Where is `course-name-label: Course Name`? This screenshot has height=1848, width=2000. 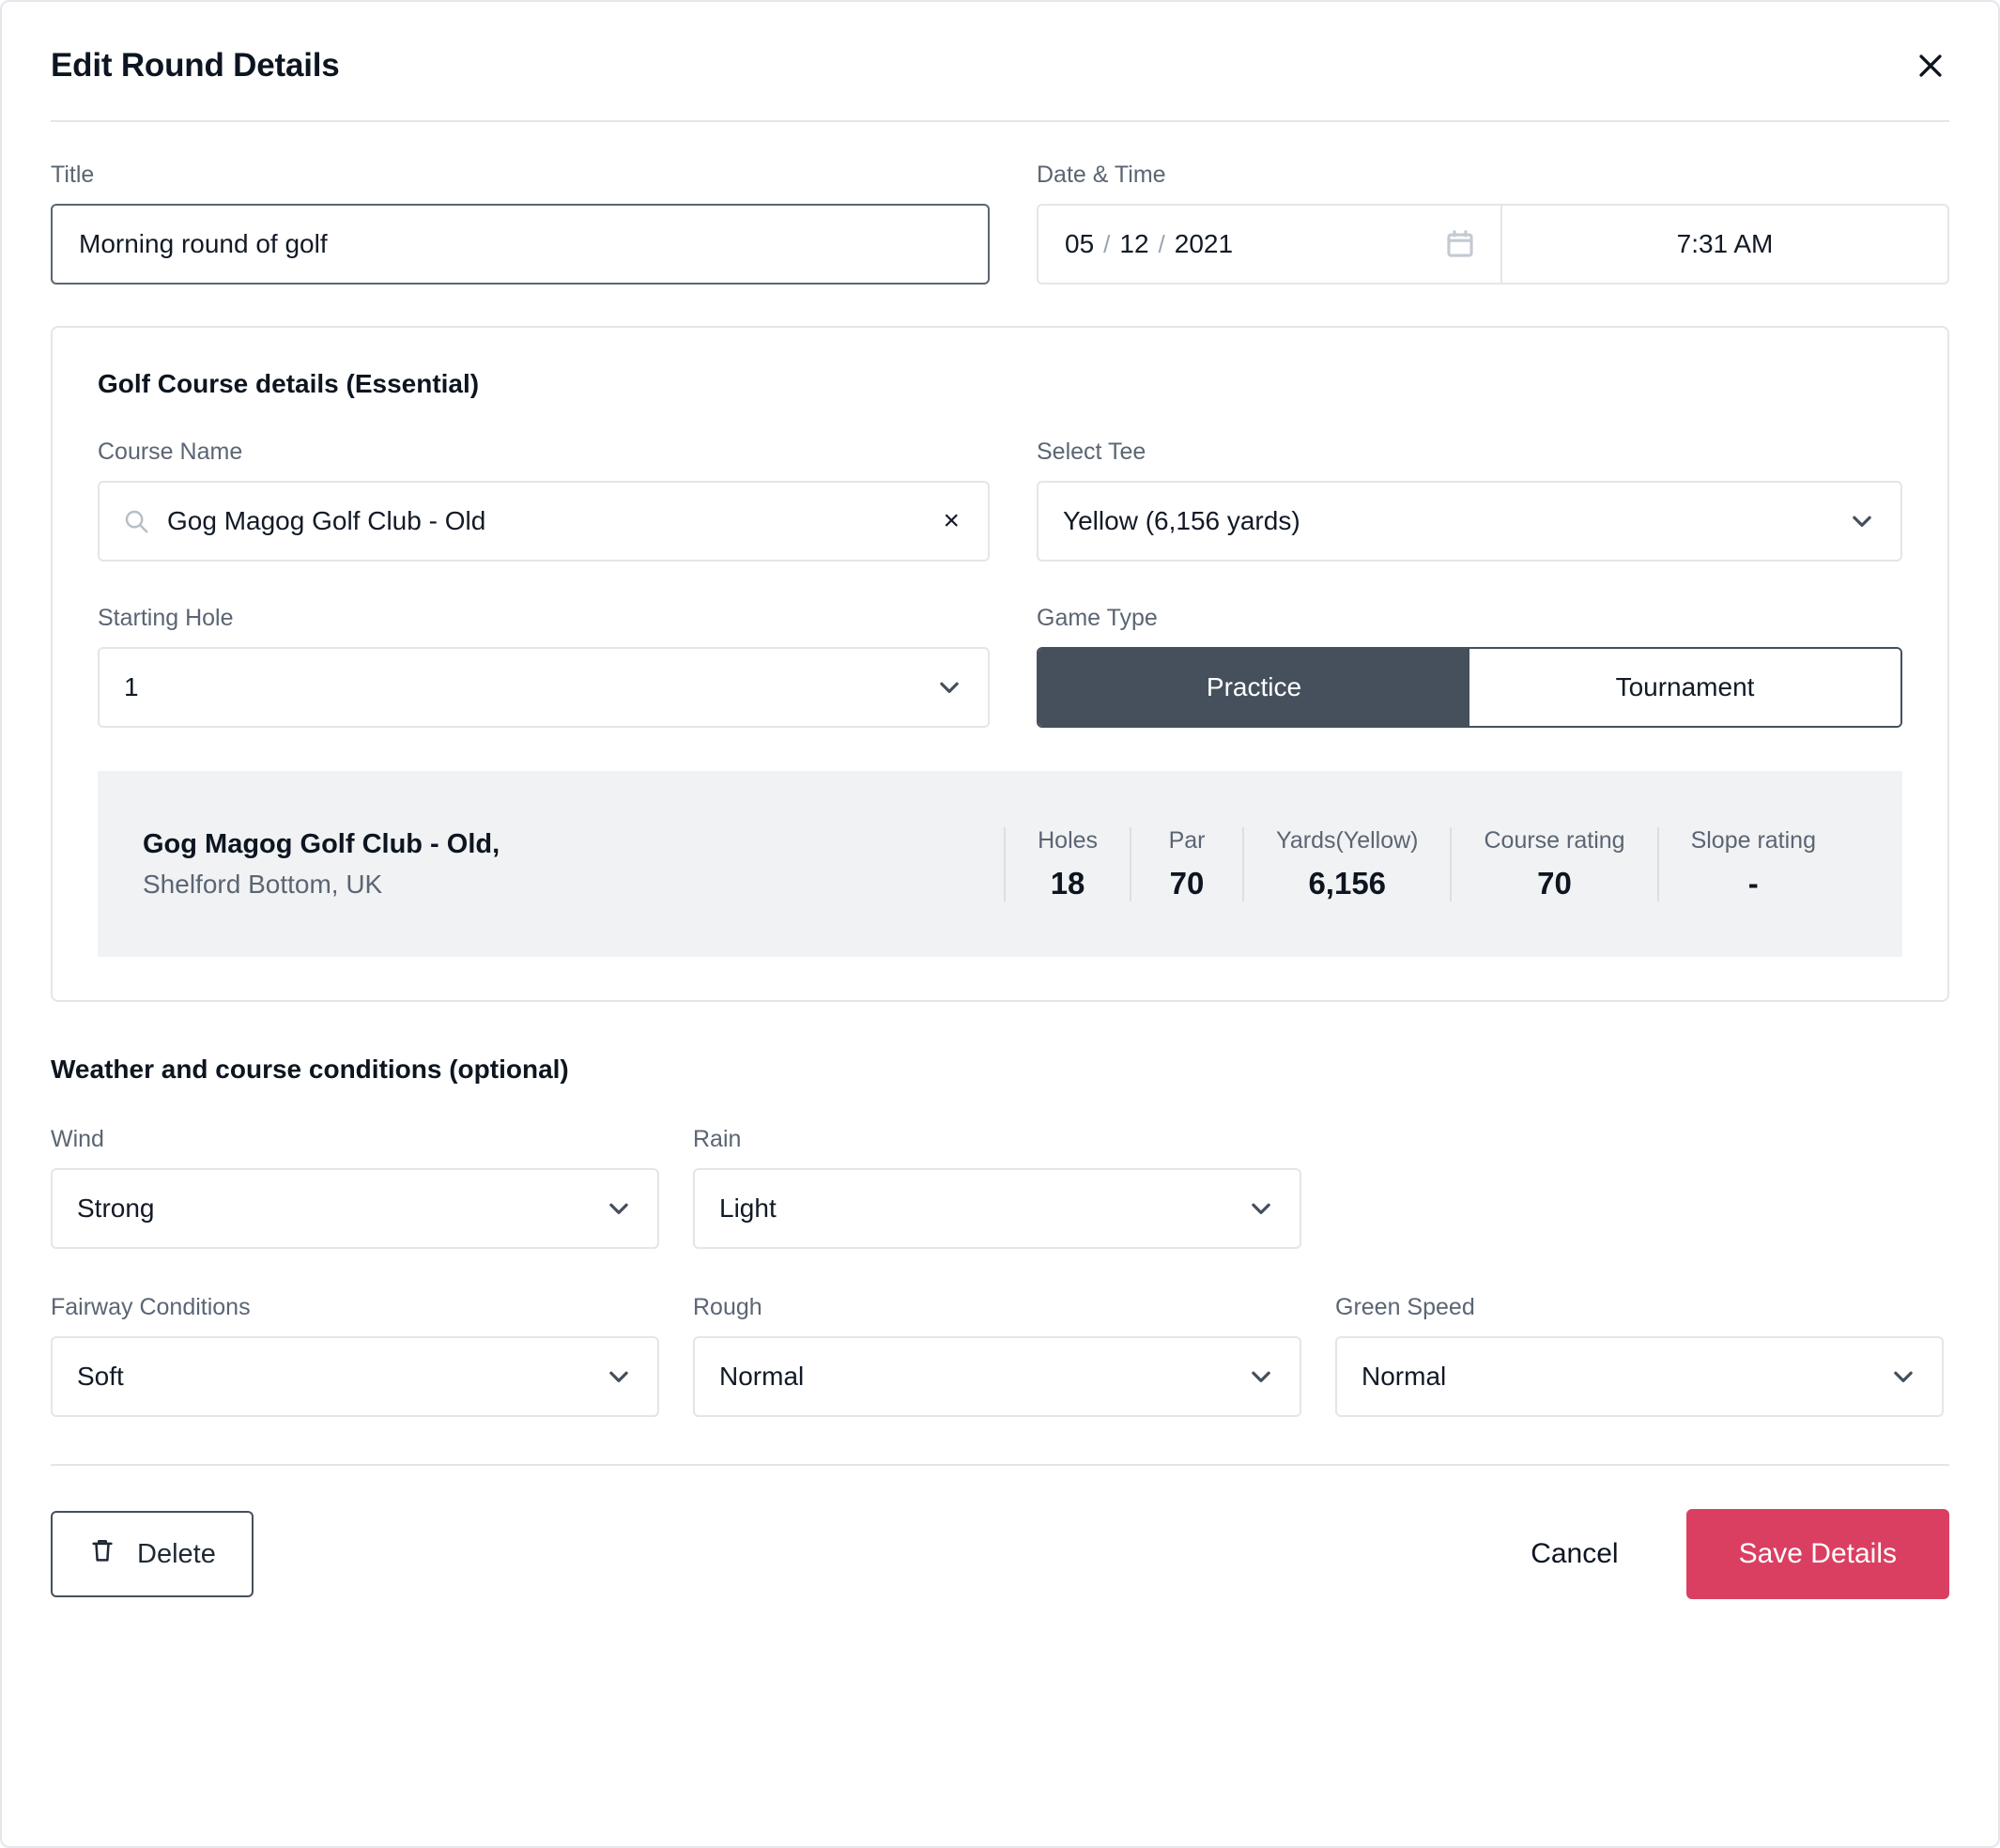
course-name-label: Course Name is located at coordinates (170, 452).